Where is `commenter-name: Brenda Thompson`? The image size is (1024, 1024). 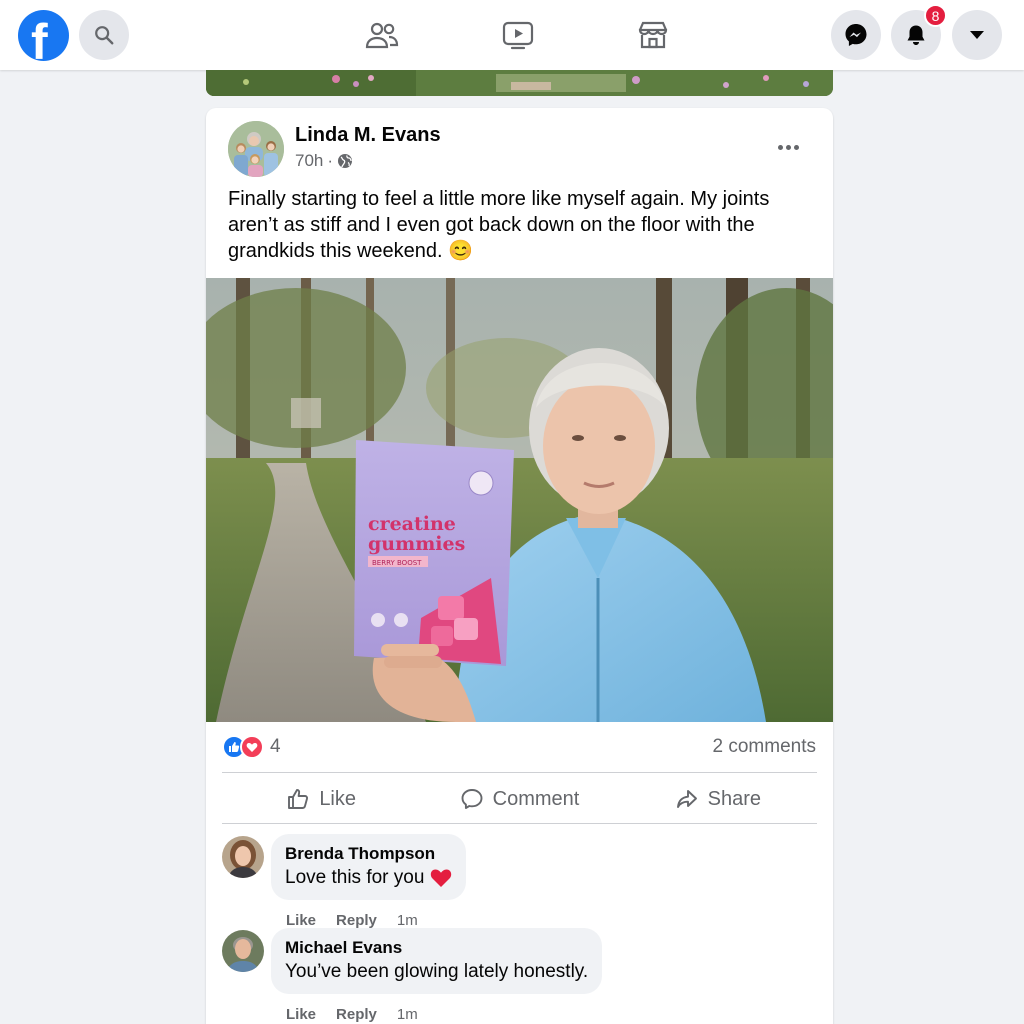 commenter-name: Brenda Thompson is located at coordinates (368, 854).